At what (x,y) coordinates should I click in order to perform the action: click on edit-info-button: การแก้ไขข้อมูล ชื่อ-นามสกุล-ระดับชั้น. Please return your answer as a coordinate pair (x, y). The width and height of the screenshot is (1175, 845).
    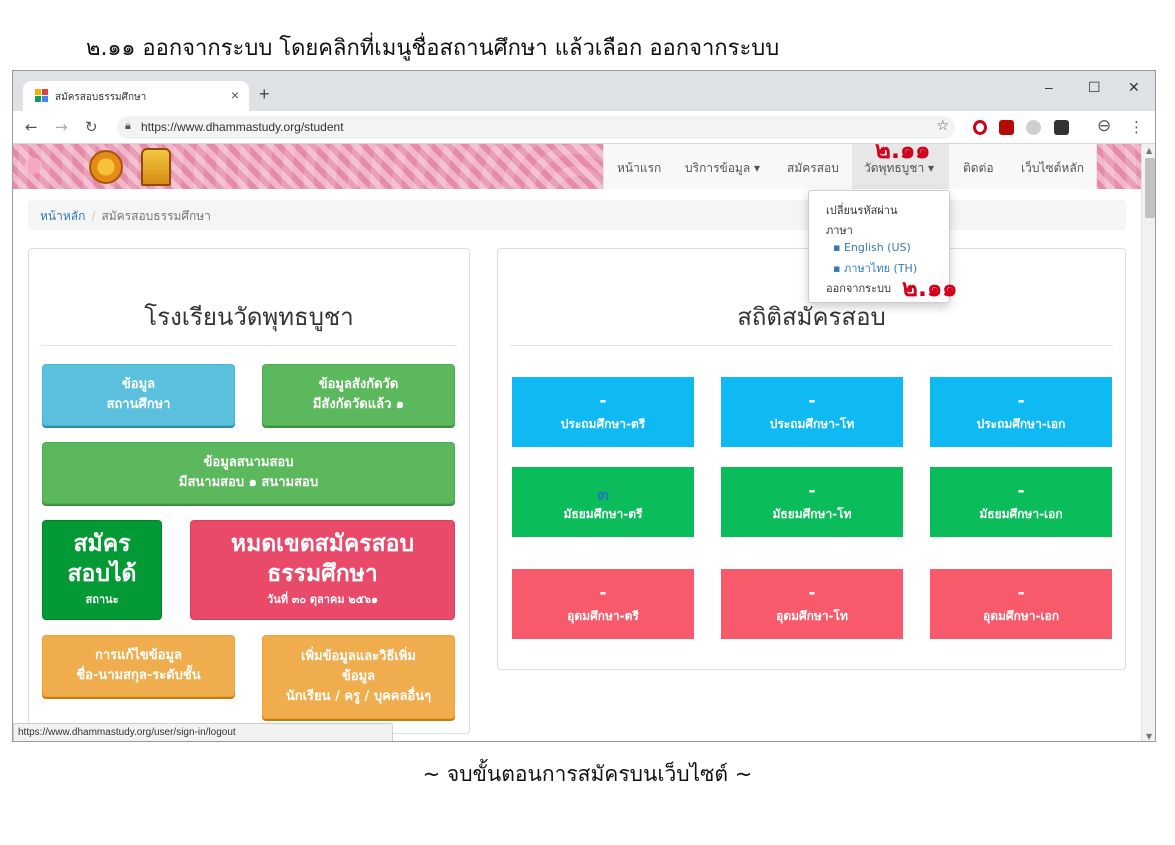
    Looking at the image, I should click on (138, 666).